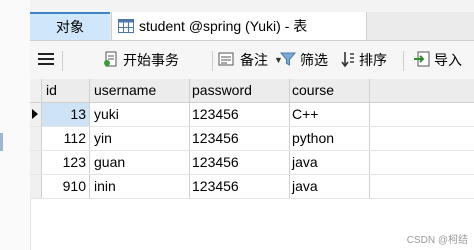 Image resolution: width=474 pixels, height=250 pixels. I want to click on toolbar: 开始事务 备注 ▼ 筛选 排序 导入, so click(252, 60).